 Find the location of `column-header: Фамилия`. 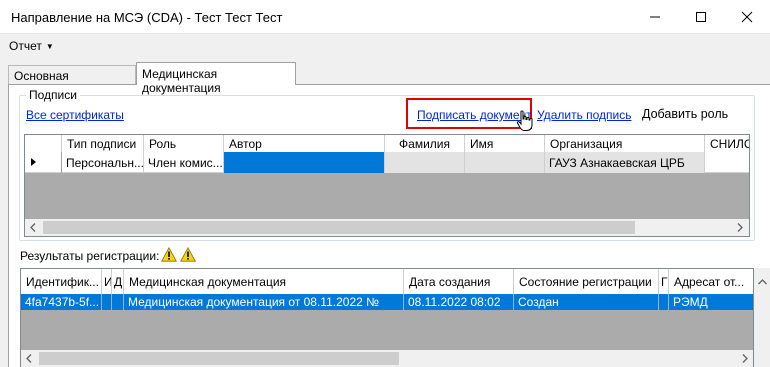

column-header: Фамилия is located at coordinates (425, 143).